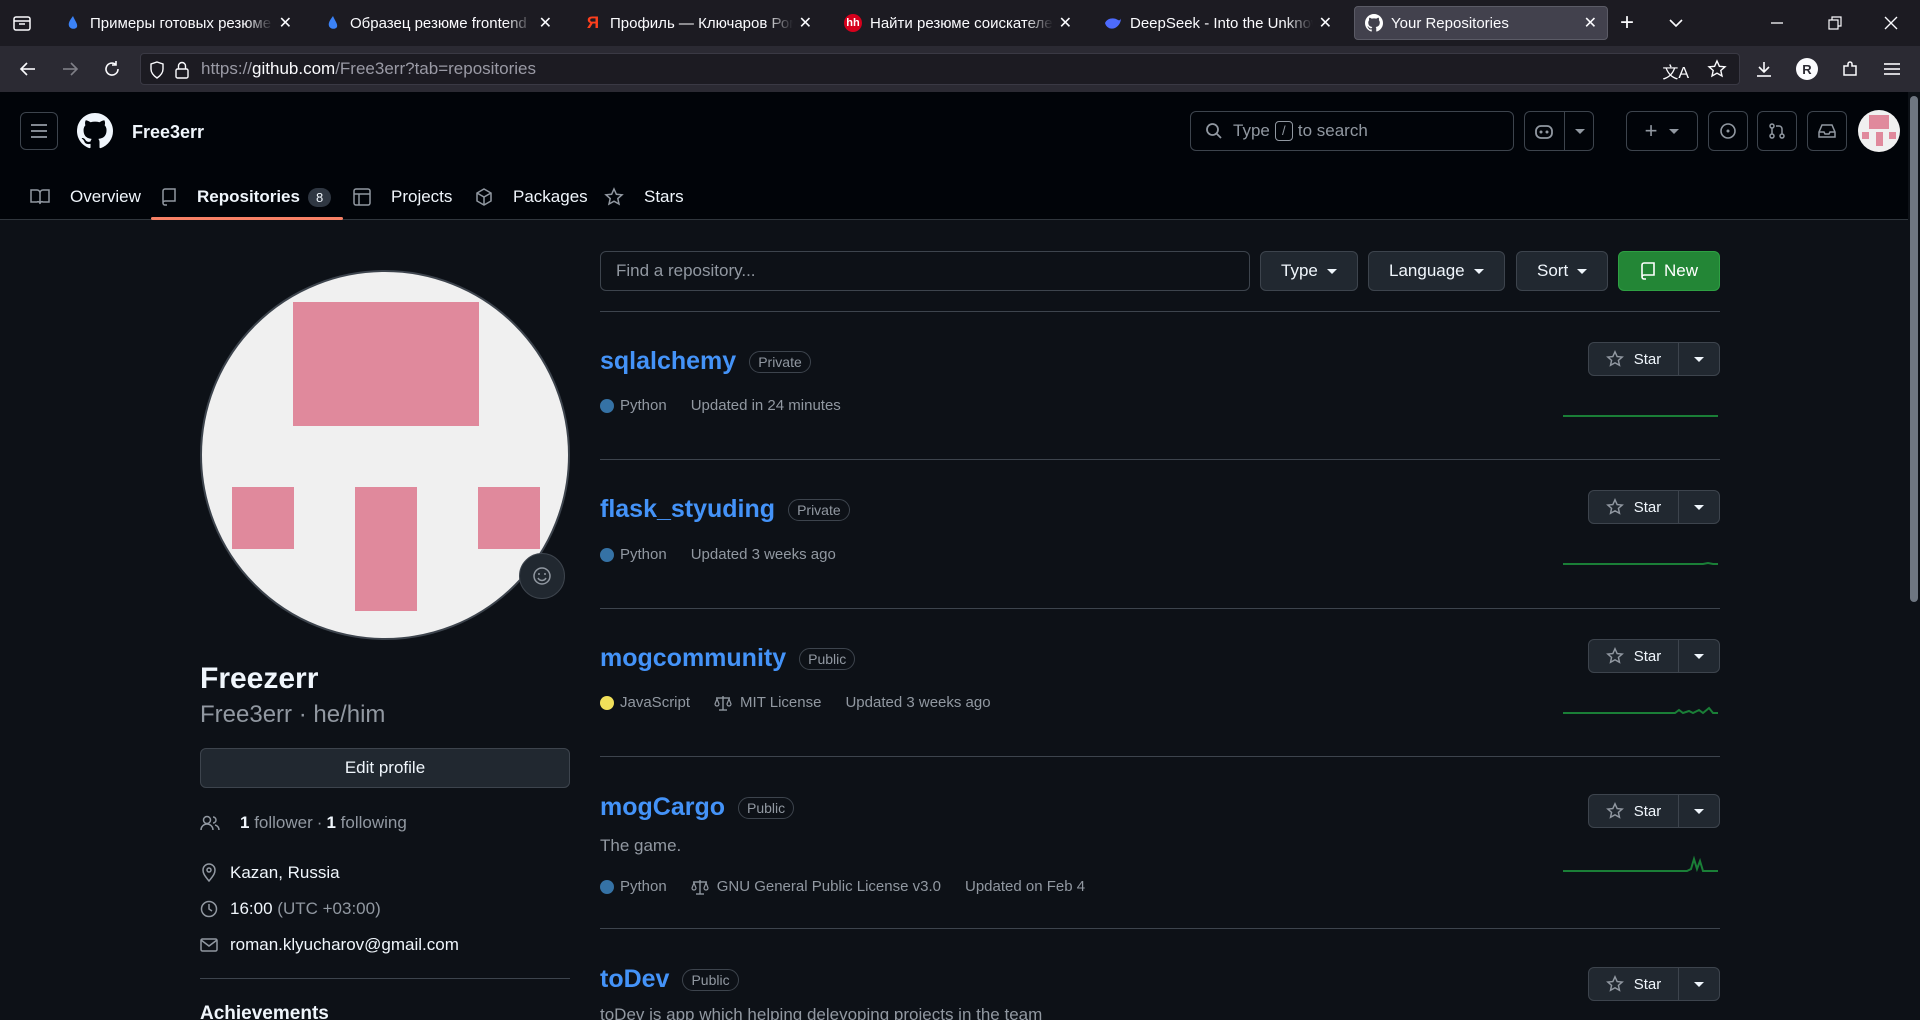 Image resolution: width=1920 pixels, height=1020 pixels. What do you see at coordinates (1676, 23) in the screenshot?
I see `tab-overflow-icon` at bounding box center [1676, 23].